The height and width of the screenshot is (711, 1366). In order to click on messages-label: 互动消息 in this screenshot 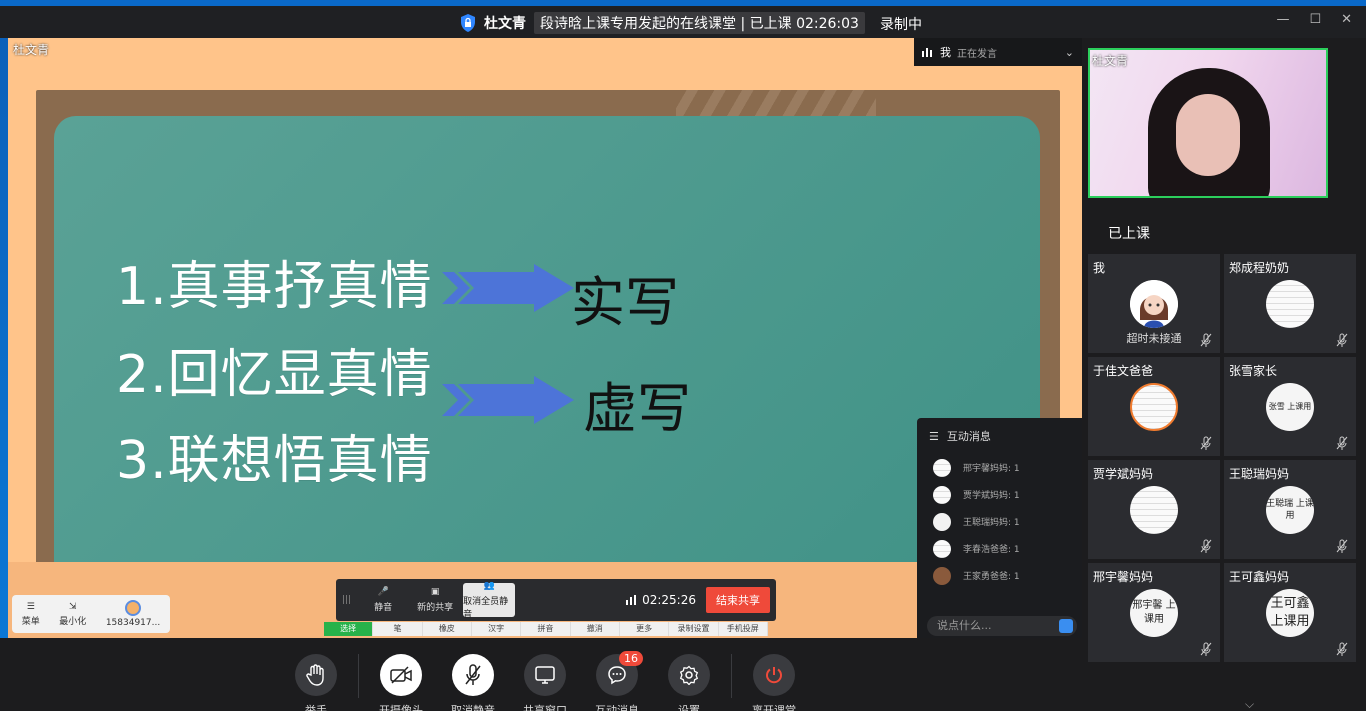, I will do `click(617, 707)`.